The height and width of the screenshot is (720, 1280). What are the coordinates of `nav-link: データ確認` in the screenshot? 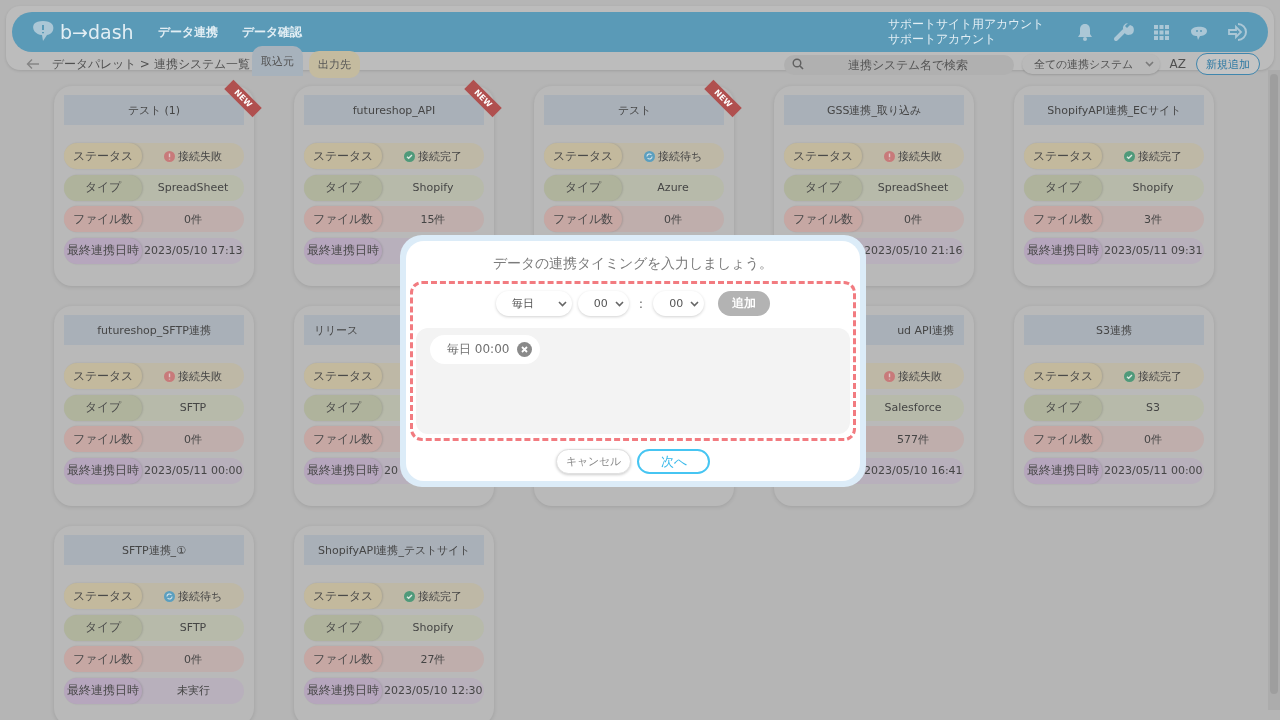 It's located at (271, 32).